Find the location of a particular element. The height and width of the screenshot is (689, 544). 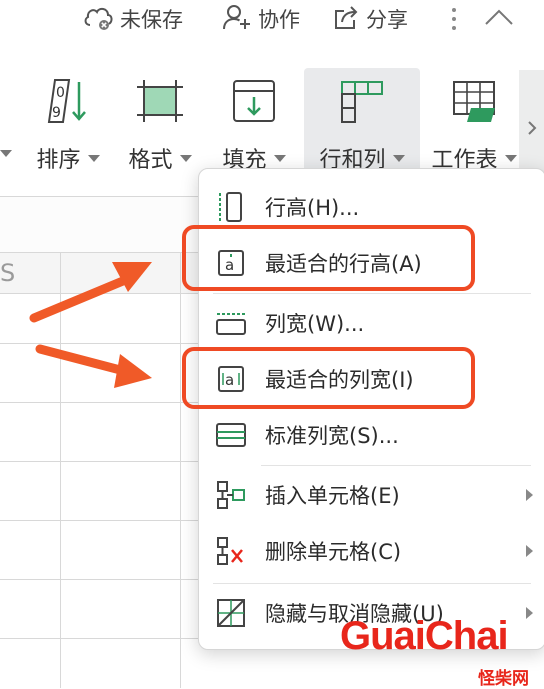

fill-tool: 填充 is located at coordinates (254, 120).